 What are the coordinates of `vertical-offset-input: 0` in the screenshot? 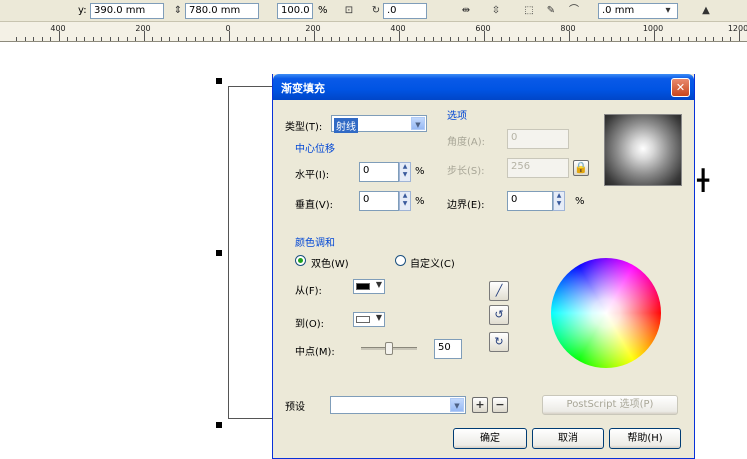 It's located at (379, 201).